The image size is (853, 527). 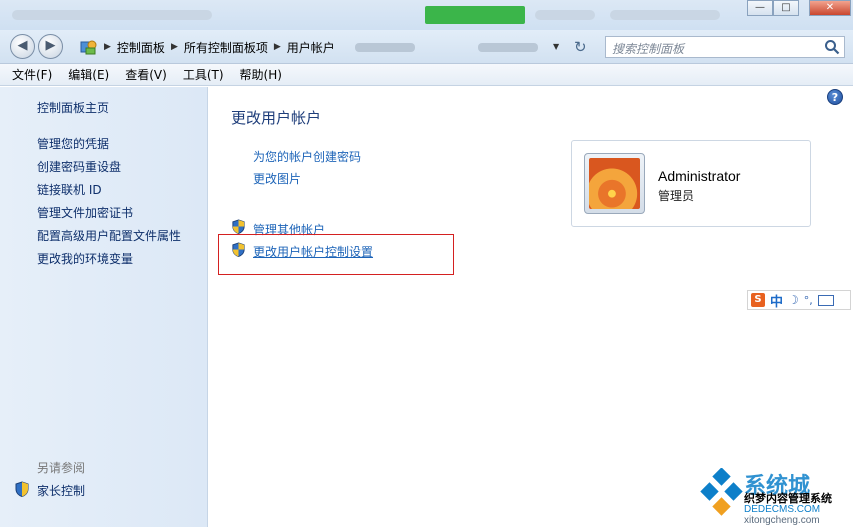 I want to click on user-role: 管理员, so click(x=676, y=196).